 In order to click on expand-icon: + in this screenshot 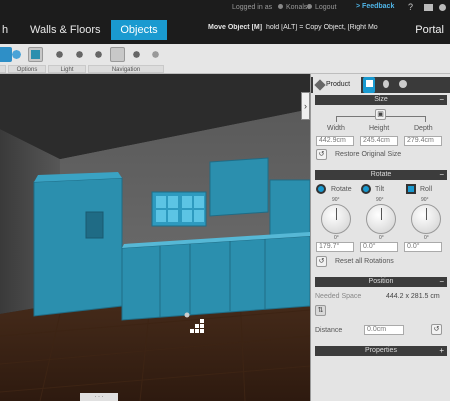, I will do `click(441, 351)`.